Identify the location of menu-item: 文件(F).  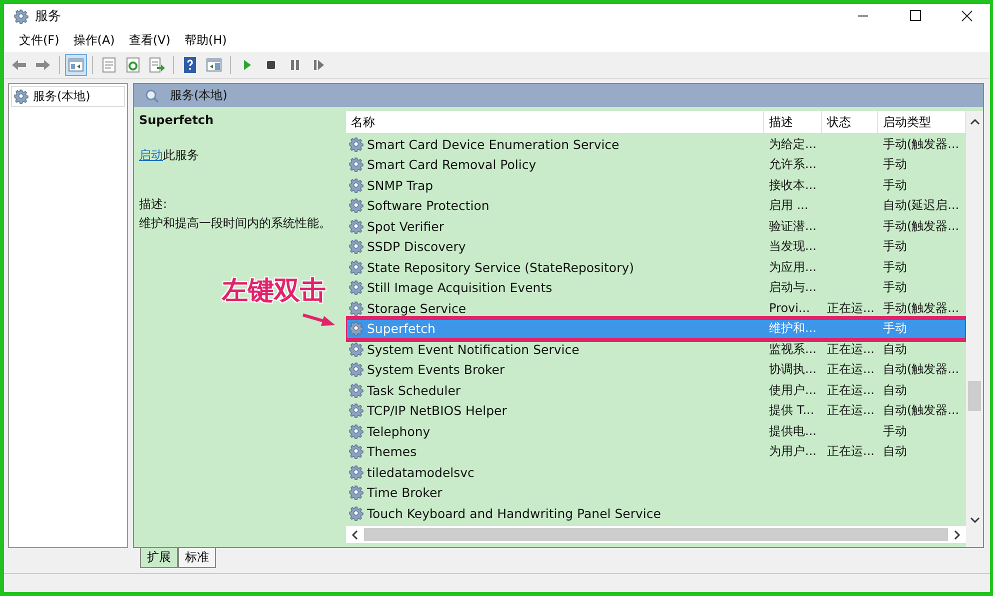
(39, 40).